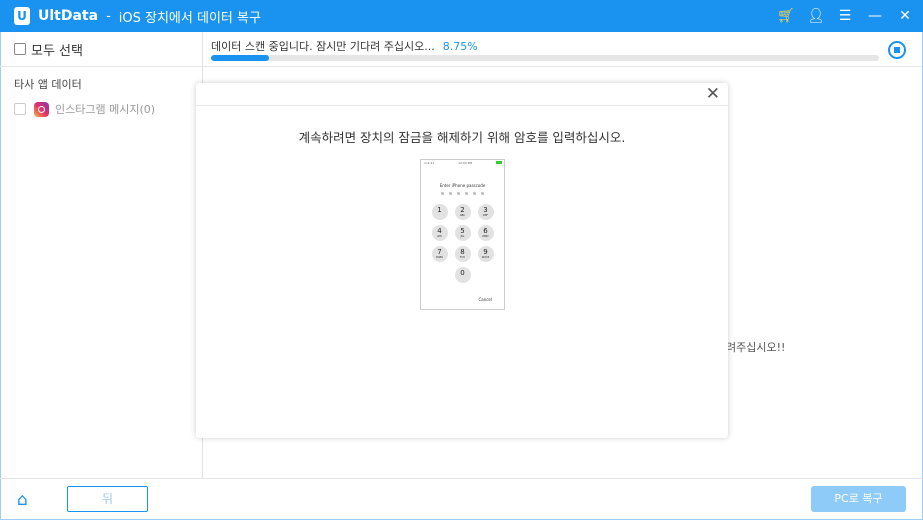  Describe the element at coordinates (57, 51) in the screenshot. I see `select-all-label: 모두 선택` at that location.